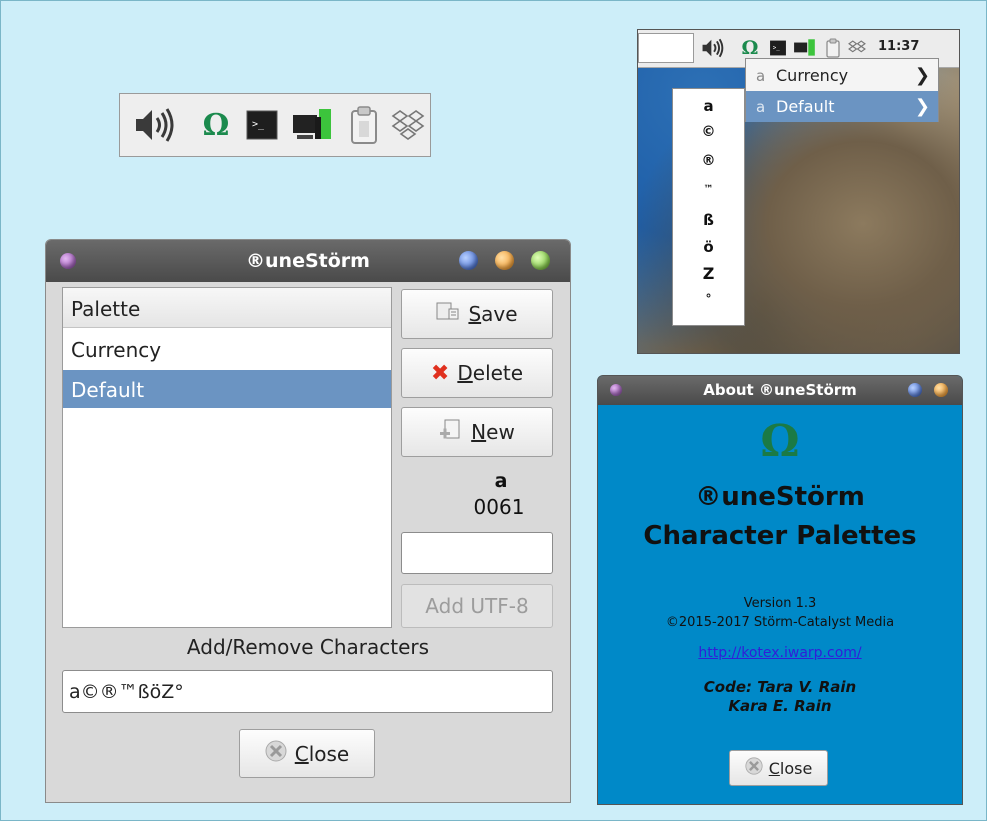  I want to click on delete-button: ✖ Delete, so click(477, 373).